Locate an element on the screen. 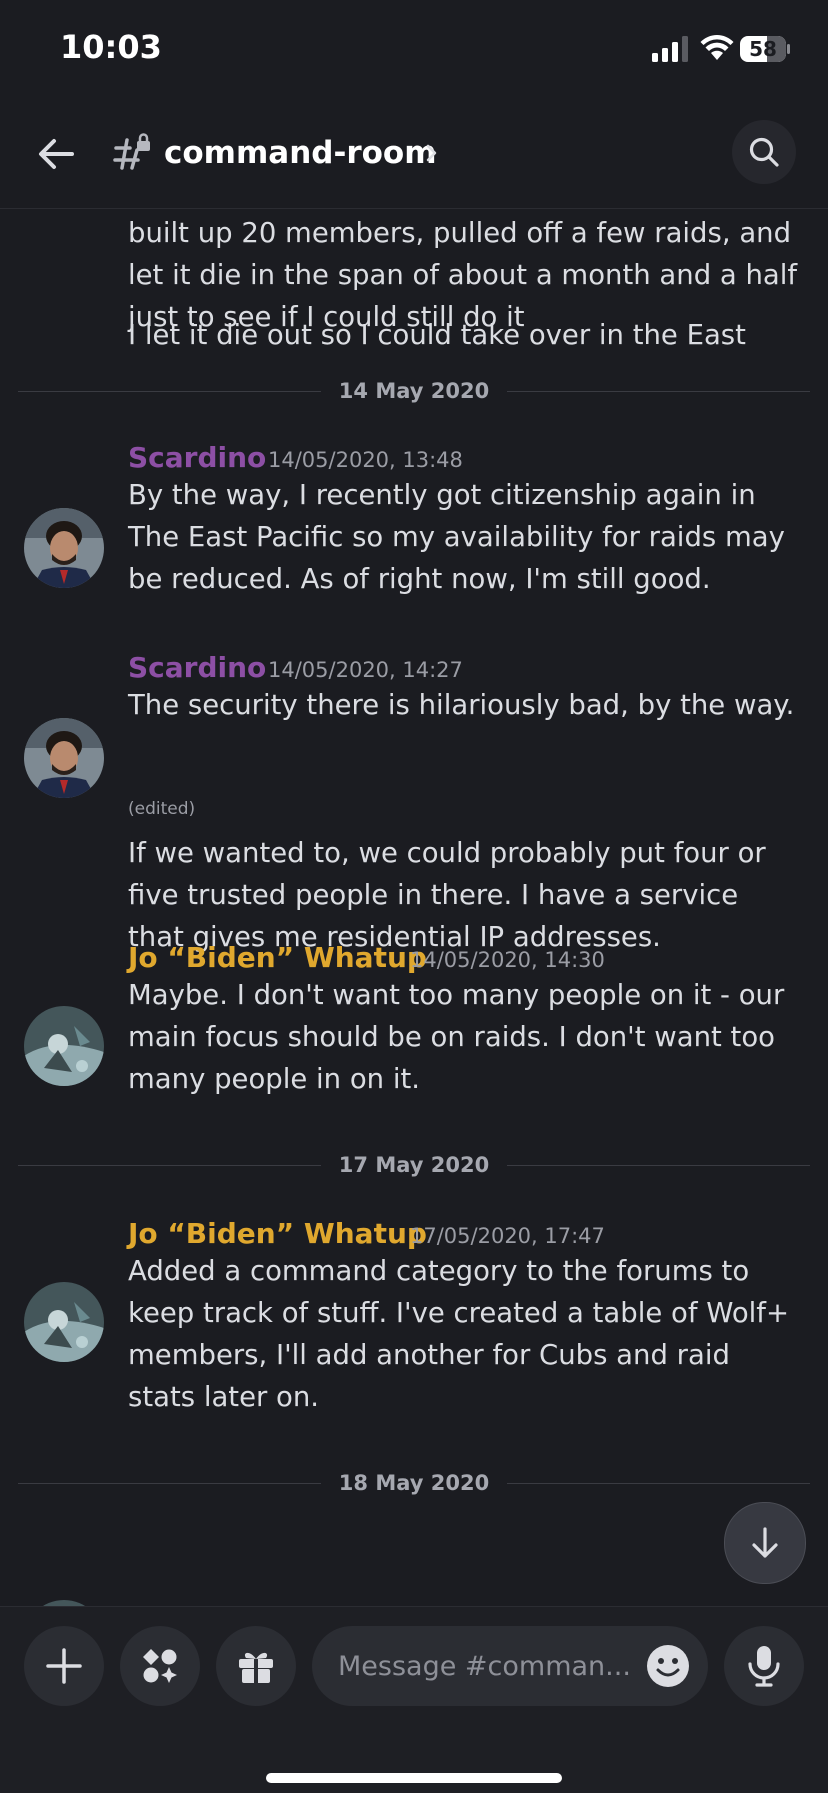 Image resolution: width=828 pixels, height=1793 pixels. apps-button is located at coordinates (160, 1666).